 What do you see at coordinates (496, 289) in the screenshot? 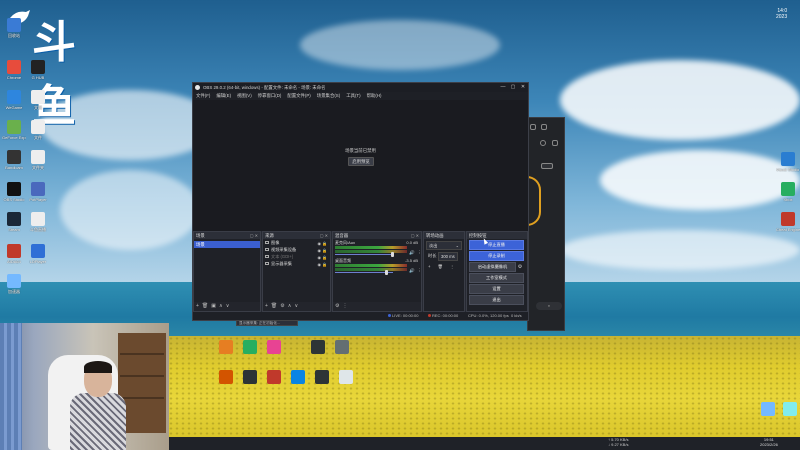
I see `settings-button: 设置` at bounding box center [496, 289].